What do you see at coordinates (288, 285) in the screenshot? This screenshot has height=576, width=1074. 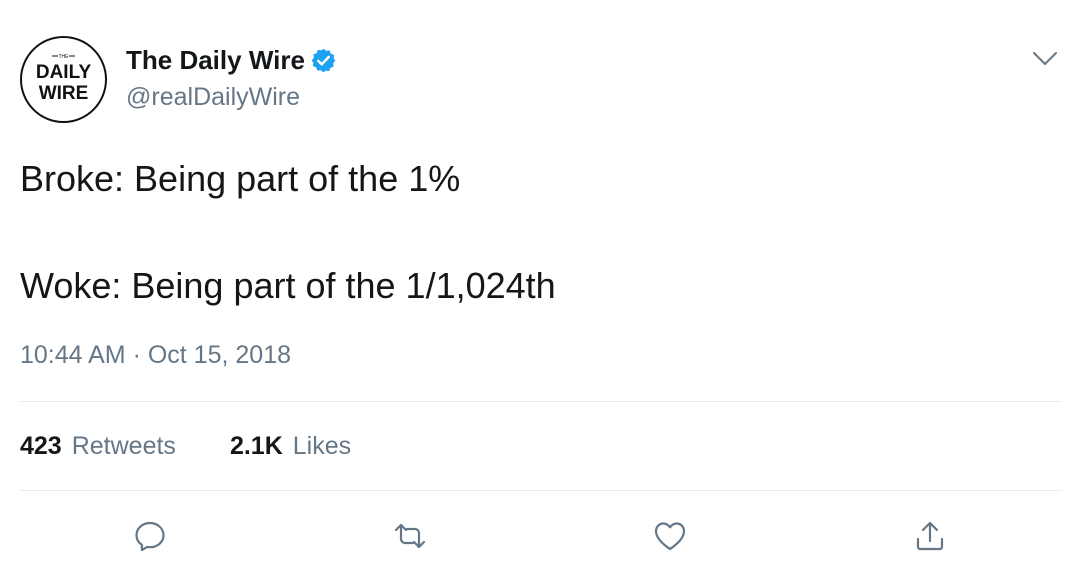 I see `tweet-text-line: Woke: Being part of the 1/1,024th` at bounding box center [288, 285].